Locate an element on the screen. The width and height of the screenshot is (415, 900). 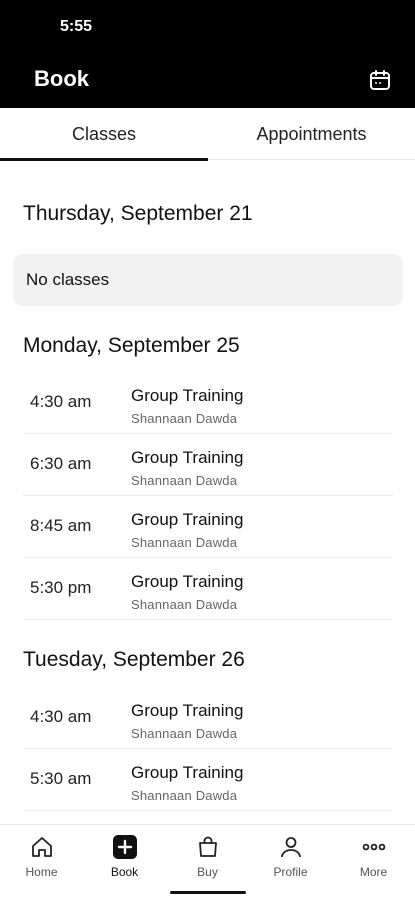
home-indicator is located at coordinates (208, 892).